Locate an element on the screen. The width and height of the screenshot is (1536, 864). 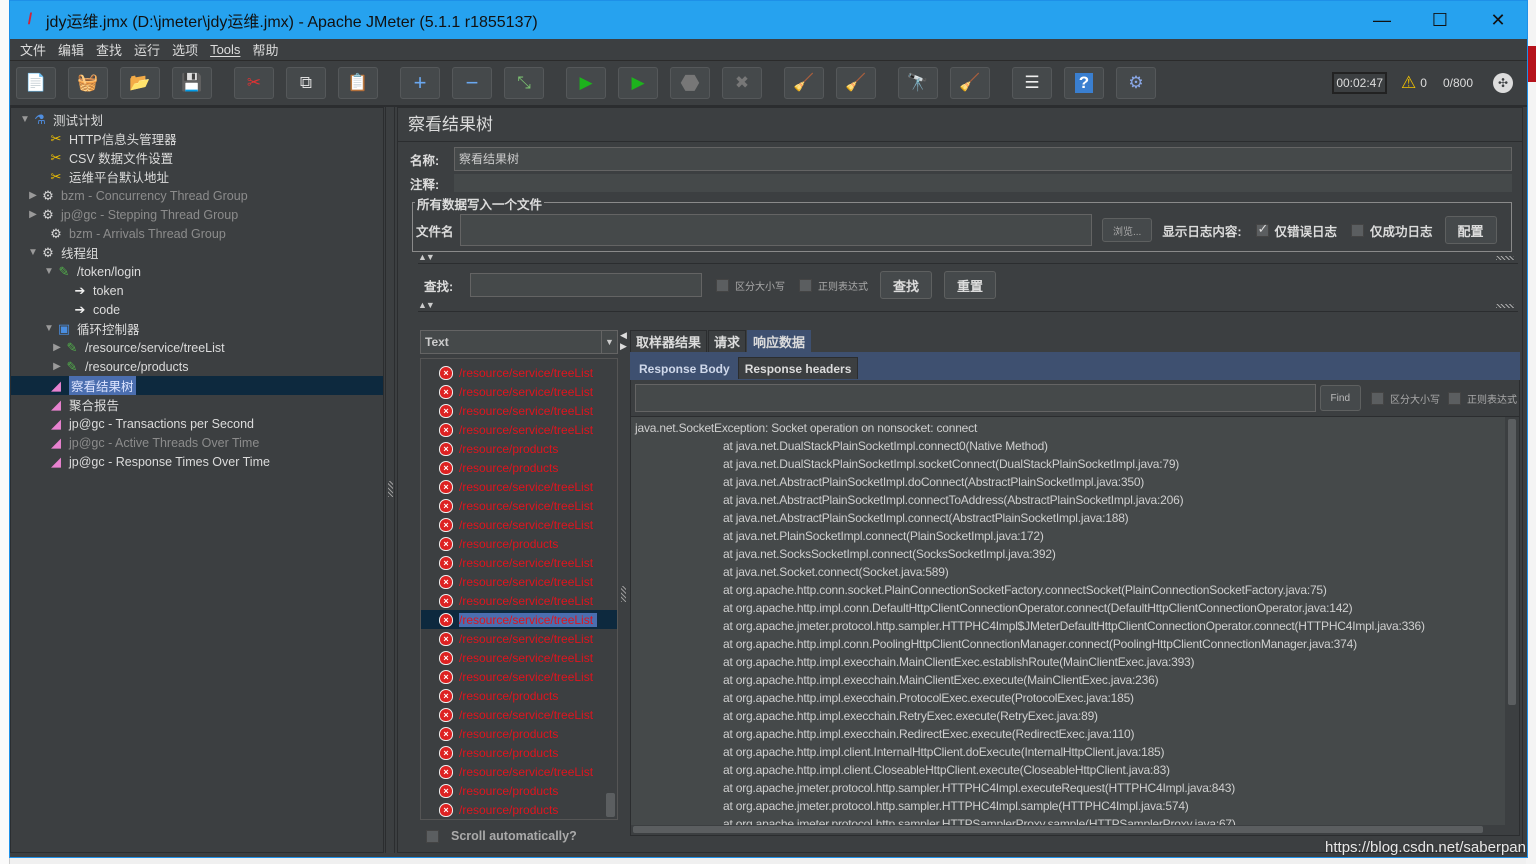
configure-button: 配置 is located at coordinates (1470, 230).